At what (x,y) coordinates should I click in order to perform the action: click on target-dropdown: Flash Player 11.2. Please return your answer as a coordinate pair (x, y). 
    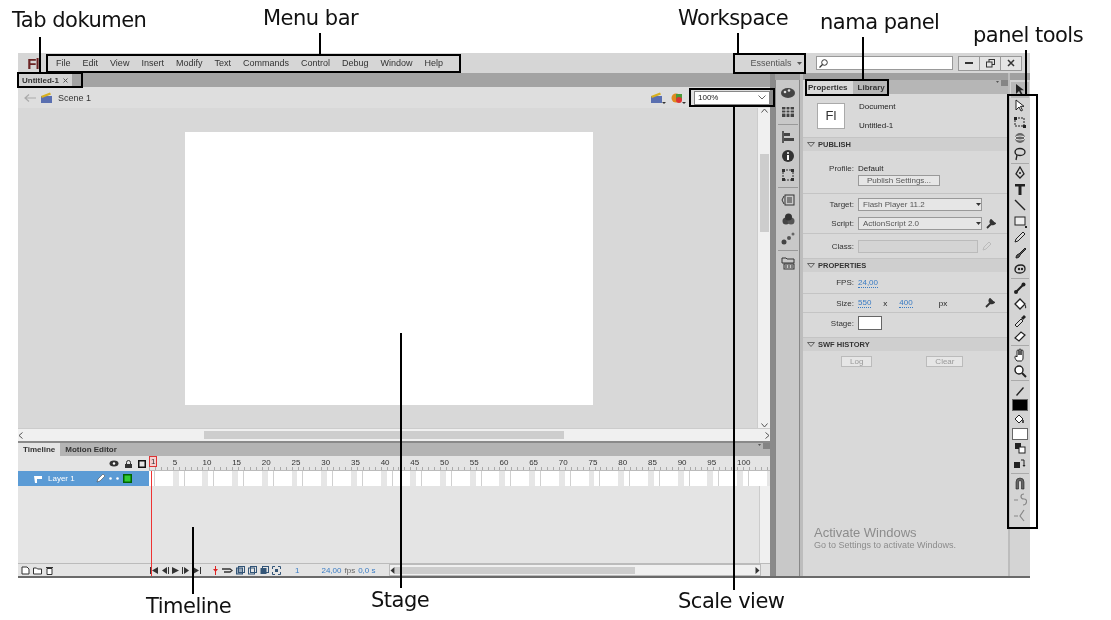
    Looking at the image, I should click on (920, 204).